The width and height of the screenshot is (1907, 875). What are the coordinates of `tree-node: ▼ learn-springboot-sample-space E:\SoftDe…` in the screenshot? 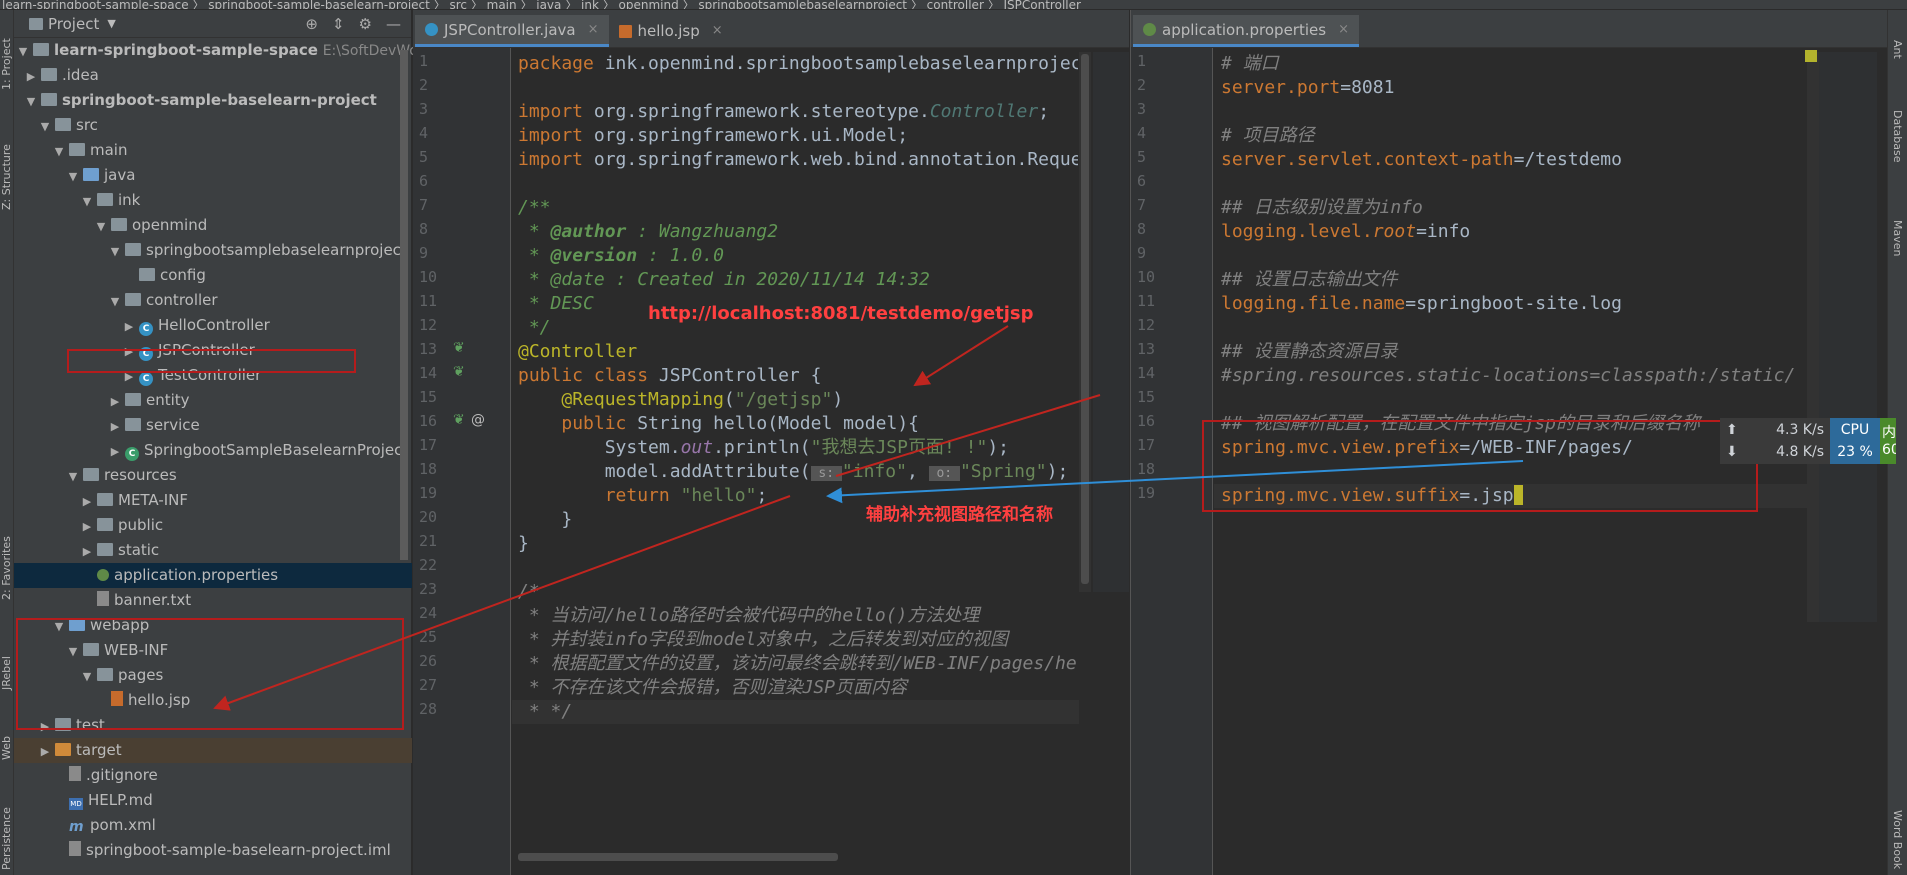 It's located at (216, 50).